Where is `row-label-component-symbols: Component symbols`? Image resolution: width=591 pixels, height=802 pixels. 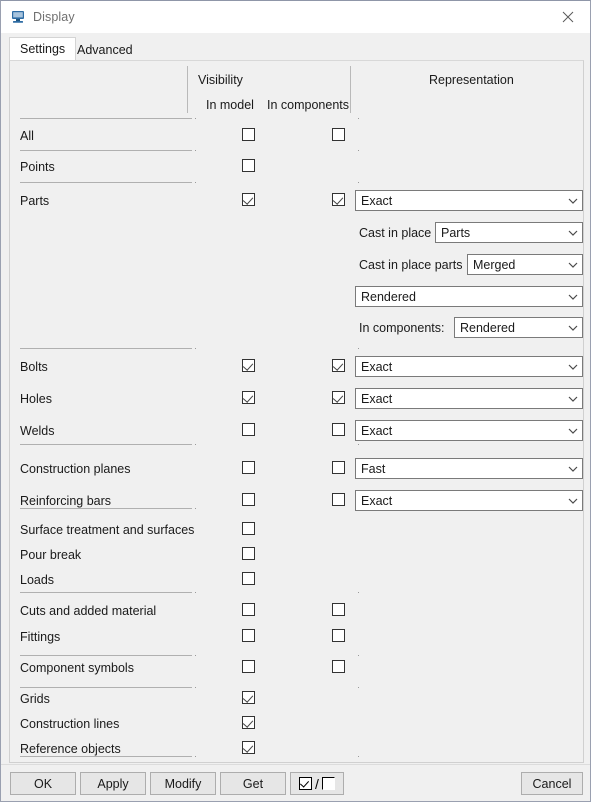 row-label-component-symbols: Component symbols is located at coordinates (77, 668).